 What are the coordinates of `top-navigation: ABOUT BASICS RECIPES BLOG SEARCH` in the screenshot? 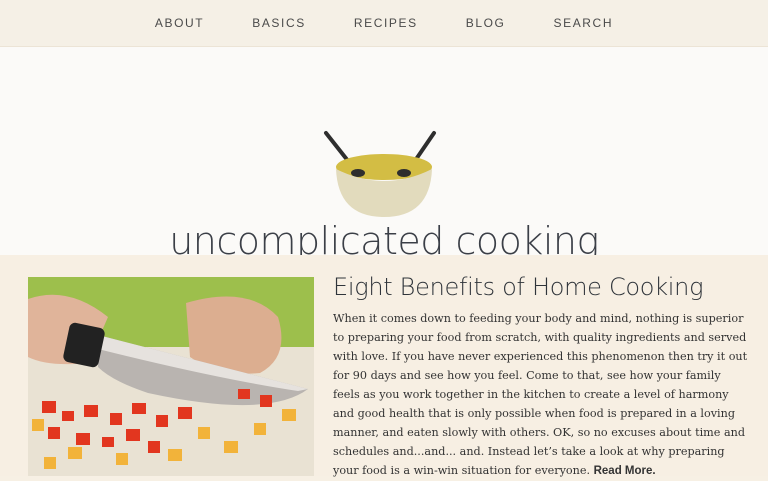 It's located at (384, 23).